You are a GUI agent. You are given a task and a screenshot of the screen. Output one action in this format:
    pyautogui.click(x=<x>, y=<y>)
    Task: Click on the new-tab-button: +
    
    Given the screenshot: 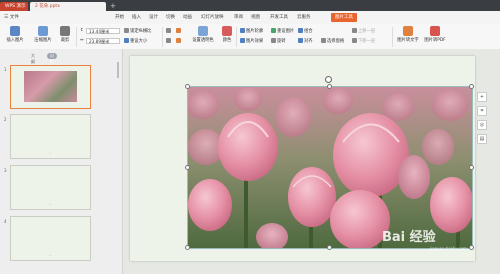 What is the action you would take?
    pyautogui.click(x=113, y=5)
    